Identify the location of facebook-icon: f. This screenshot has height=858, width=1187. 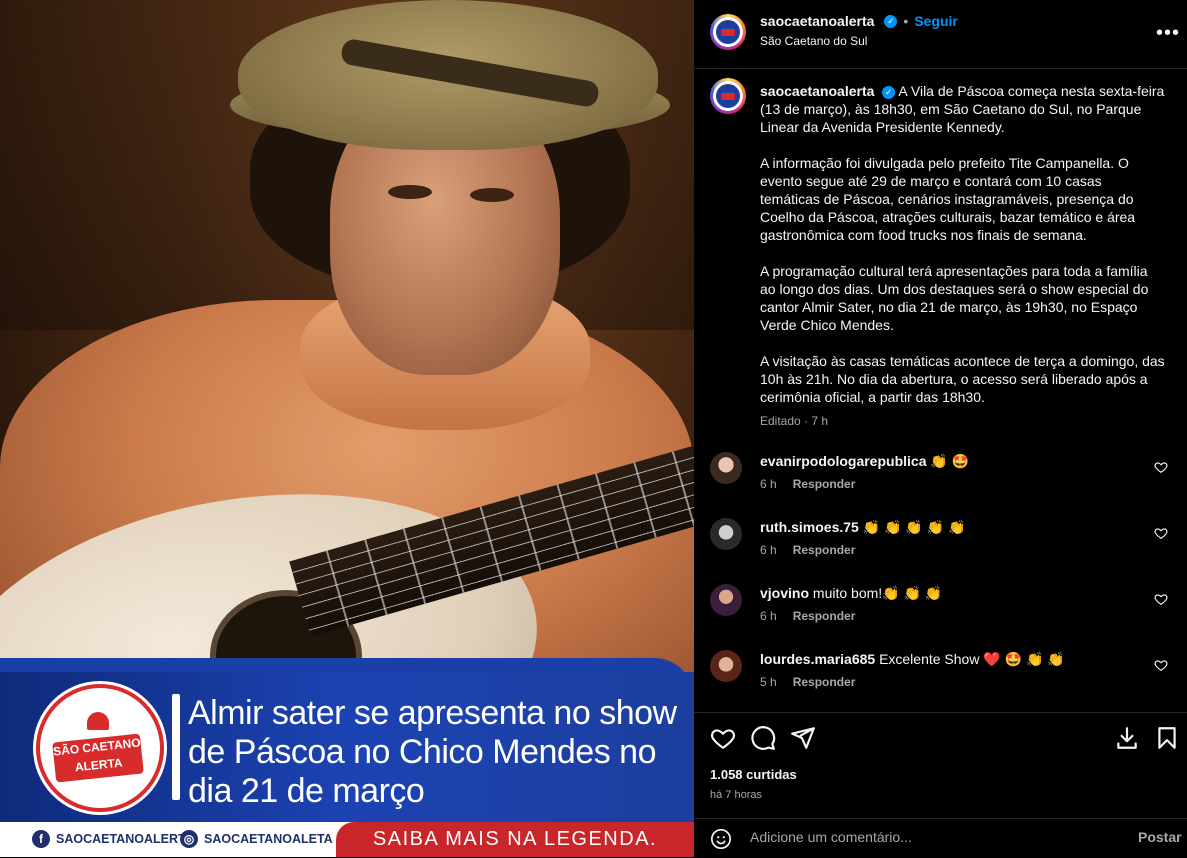
(41, 839).